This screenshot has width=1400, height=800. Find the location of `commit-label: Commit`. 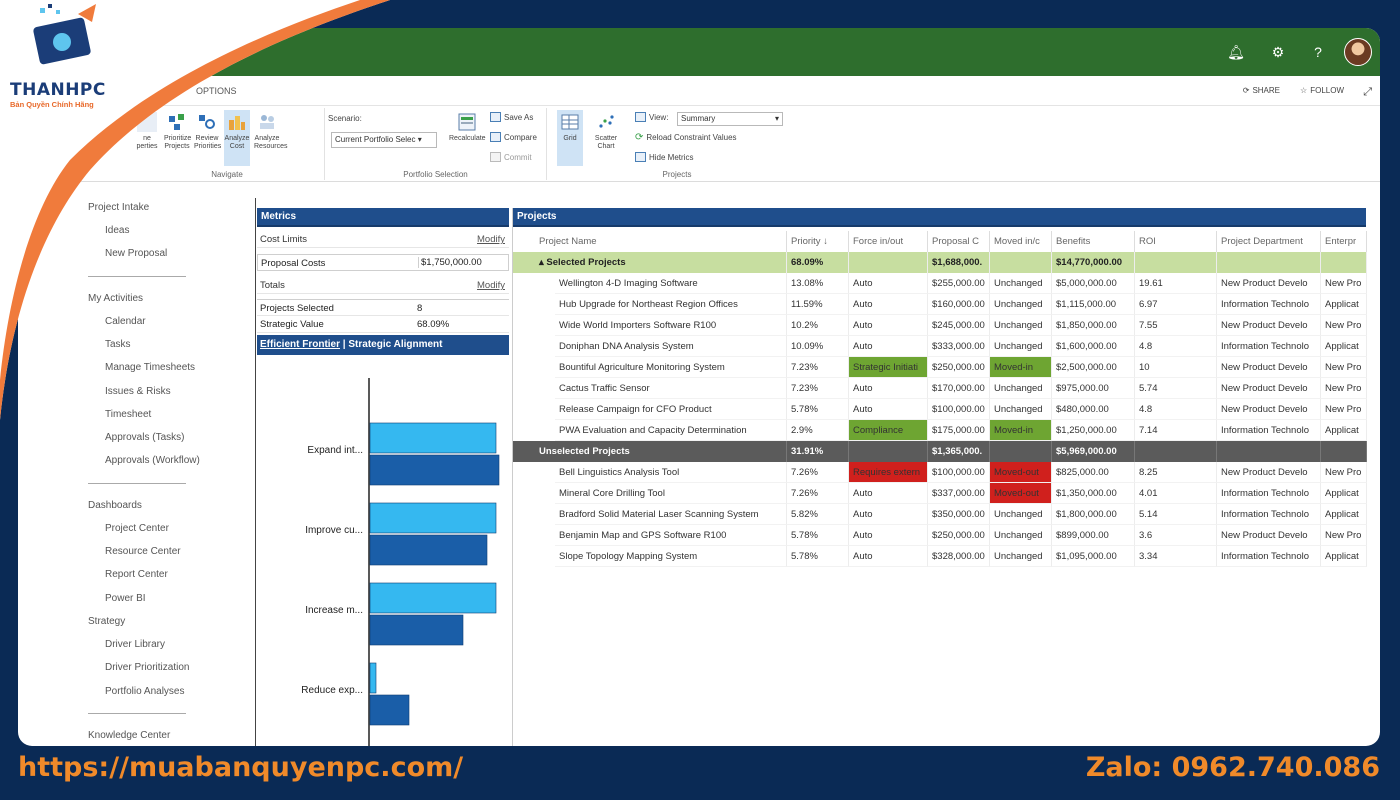

commit-label: Commit is located at coordinates (518, 157).